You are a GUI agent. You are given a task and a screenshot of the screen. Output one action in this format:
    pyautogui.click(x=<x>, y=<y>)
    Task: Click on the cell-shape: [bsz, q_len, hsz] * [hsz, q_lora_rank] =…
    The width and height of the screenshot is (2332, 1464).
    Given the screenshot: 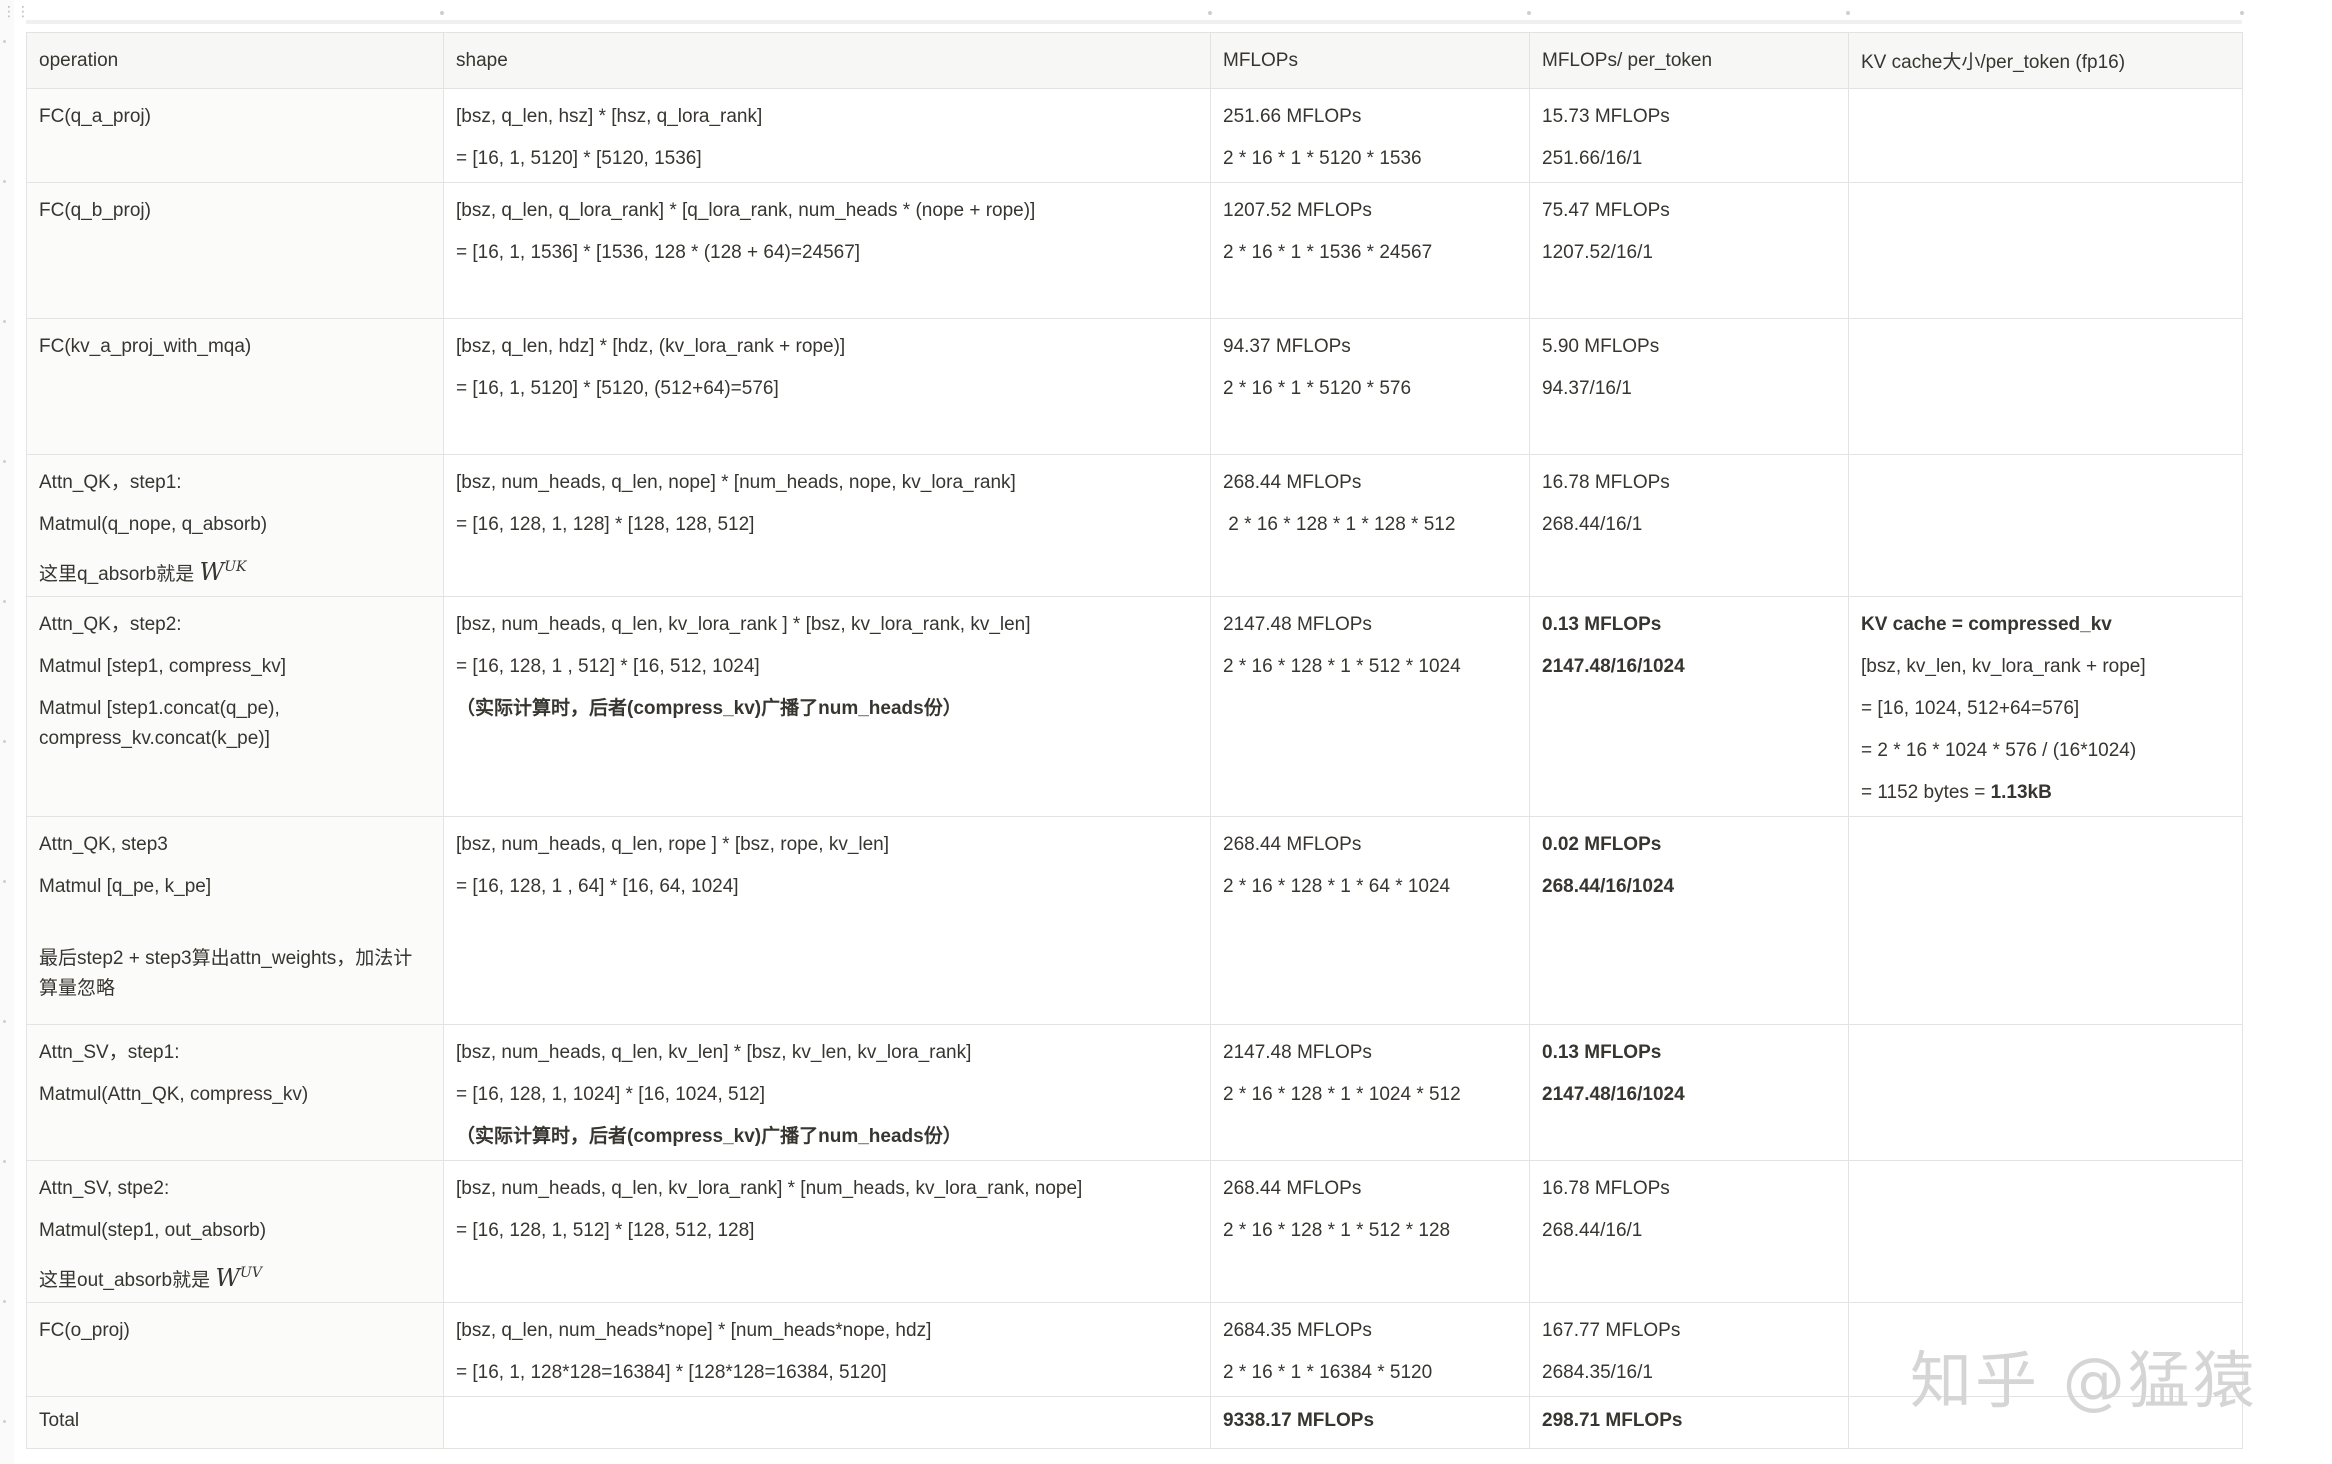 What is the action you would take?
    pyautogui.click(x=827, y=135)
    